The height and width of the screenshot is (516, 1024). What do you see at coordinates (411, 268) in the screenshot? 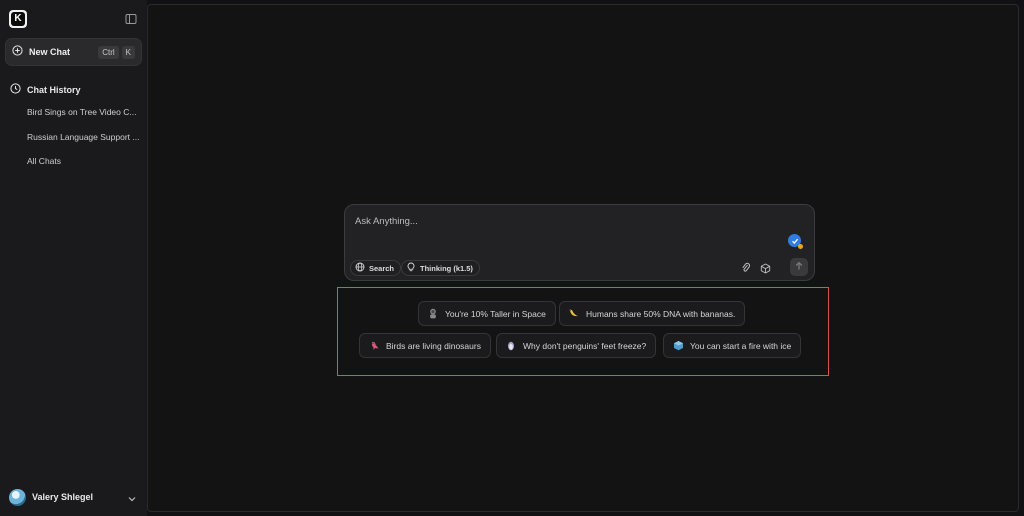
I see `lightbulb-icon` at bounding box center [411, 268].